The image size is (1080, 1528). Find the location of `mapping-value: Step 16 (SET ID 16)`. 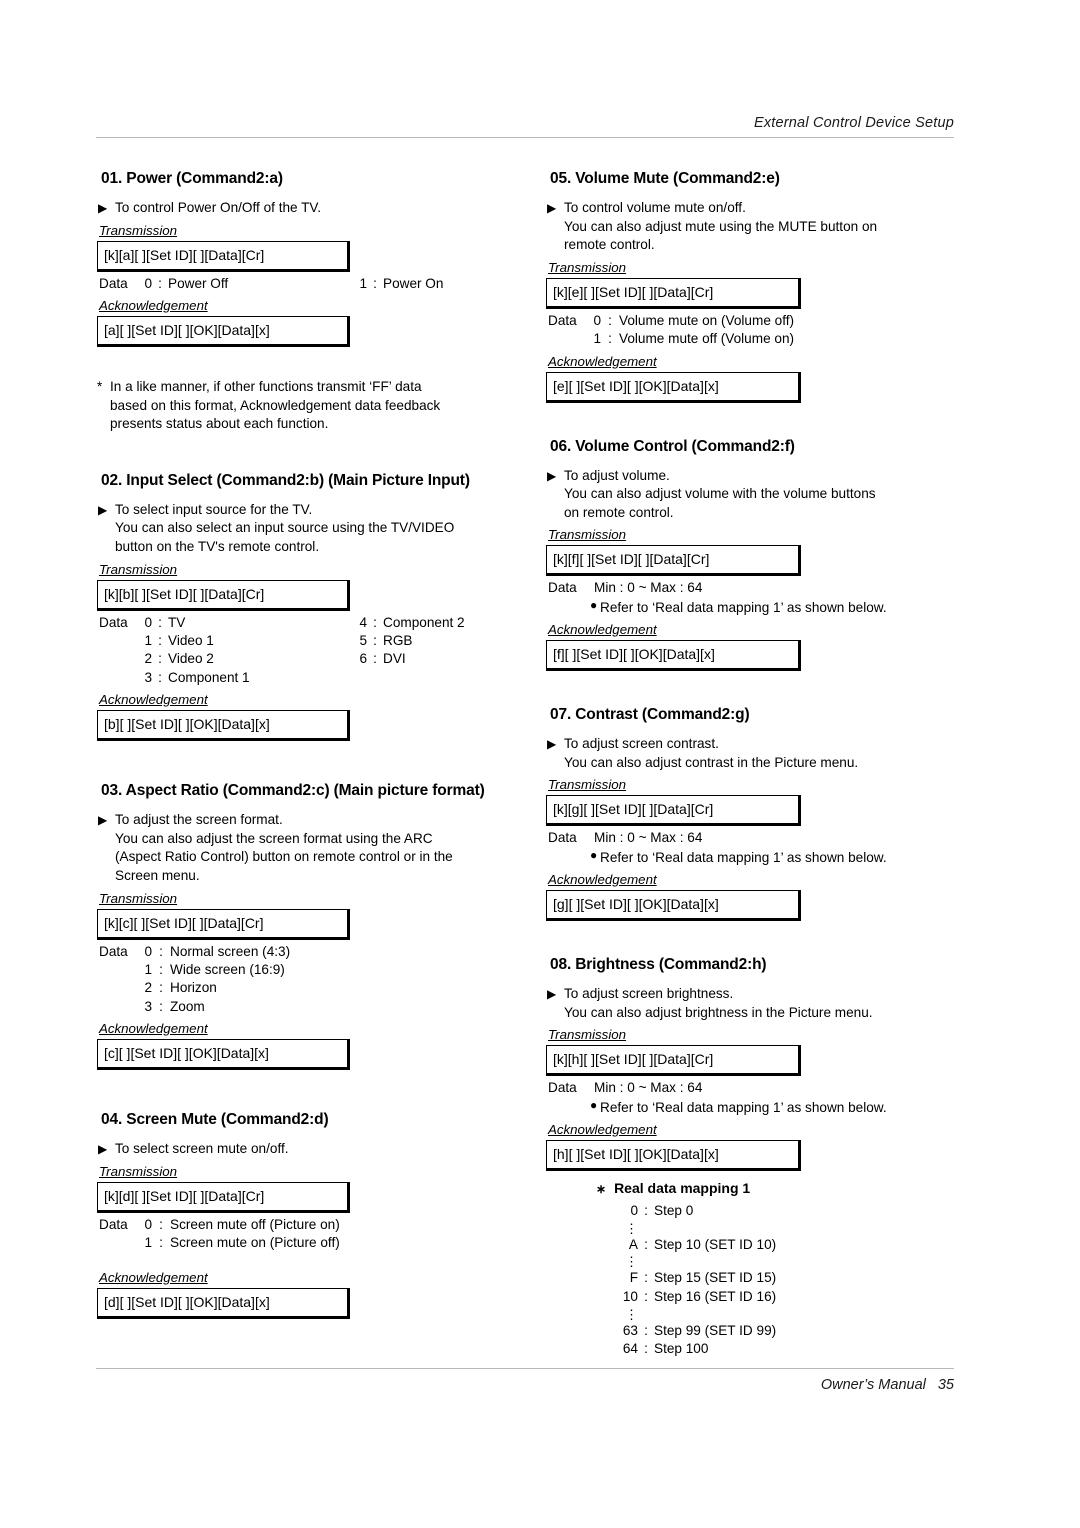

mapping-value: Step 16 (SET ID 16) is located at coordinates (715, 1296).